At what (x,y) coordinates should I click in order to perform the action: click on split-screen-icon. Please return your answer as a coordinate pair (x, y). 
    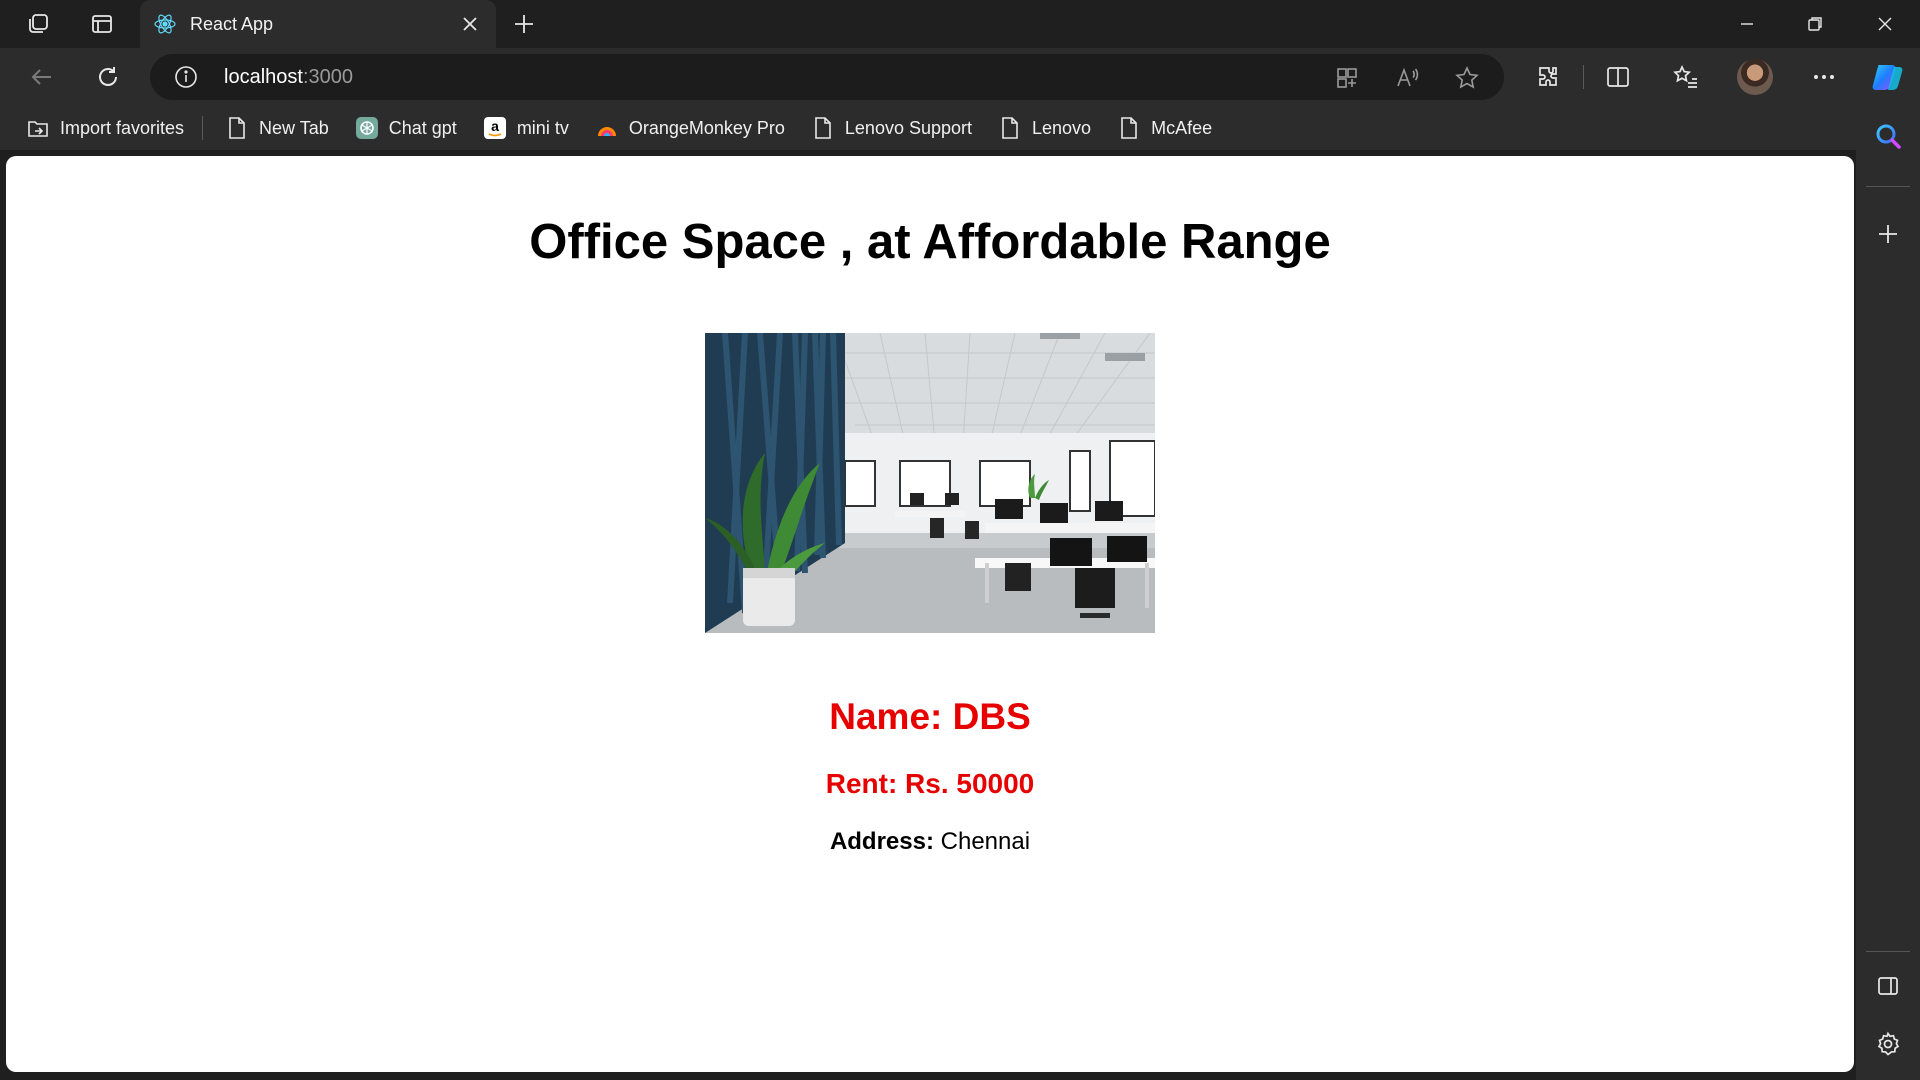
    Looking at the image, I should click on (1618, 77).